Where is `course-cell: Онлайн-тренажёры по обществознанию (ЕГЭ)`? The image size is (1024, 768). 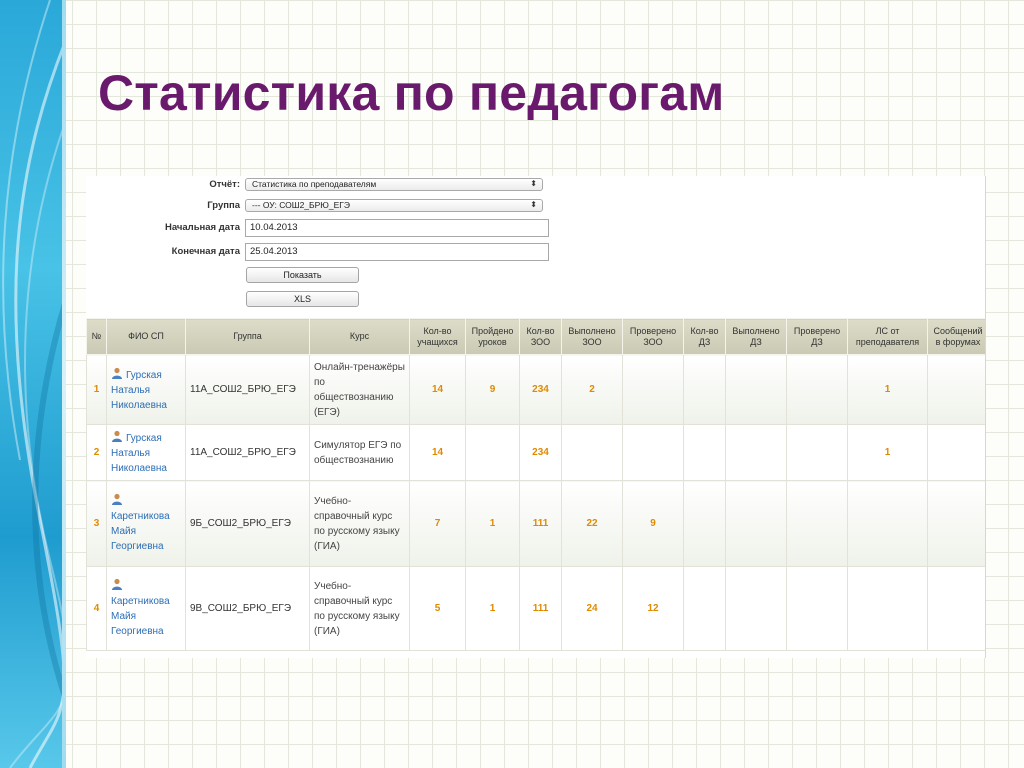 course-cell: Онлайн-тренажёры по обществознанию (ЕГЭ) is located at coordinates (359, 389).